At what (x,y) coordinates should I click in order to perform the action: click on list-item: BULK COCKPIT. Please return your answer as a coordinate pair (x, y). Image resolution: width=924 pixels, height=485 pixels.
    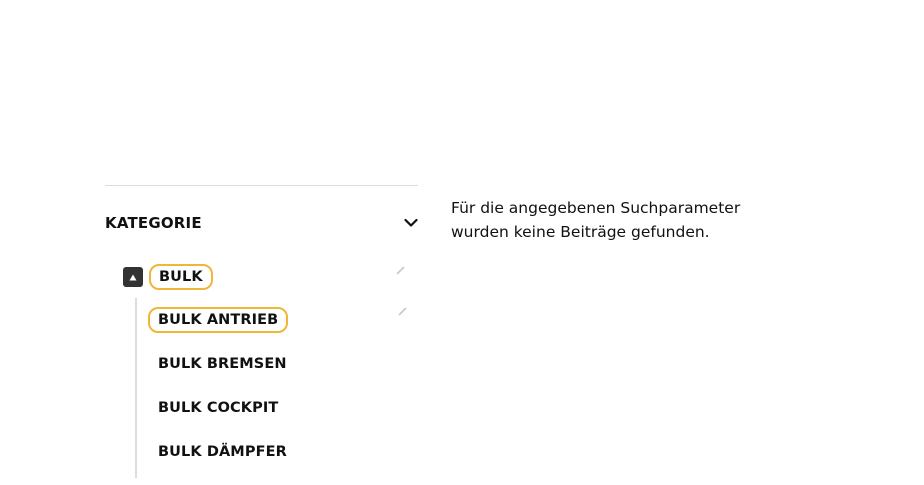
    Looking at the image, I should click on (283, 408).